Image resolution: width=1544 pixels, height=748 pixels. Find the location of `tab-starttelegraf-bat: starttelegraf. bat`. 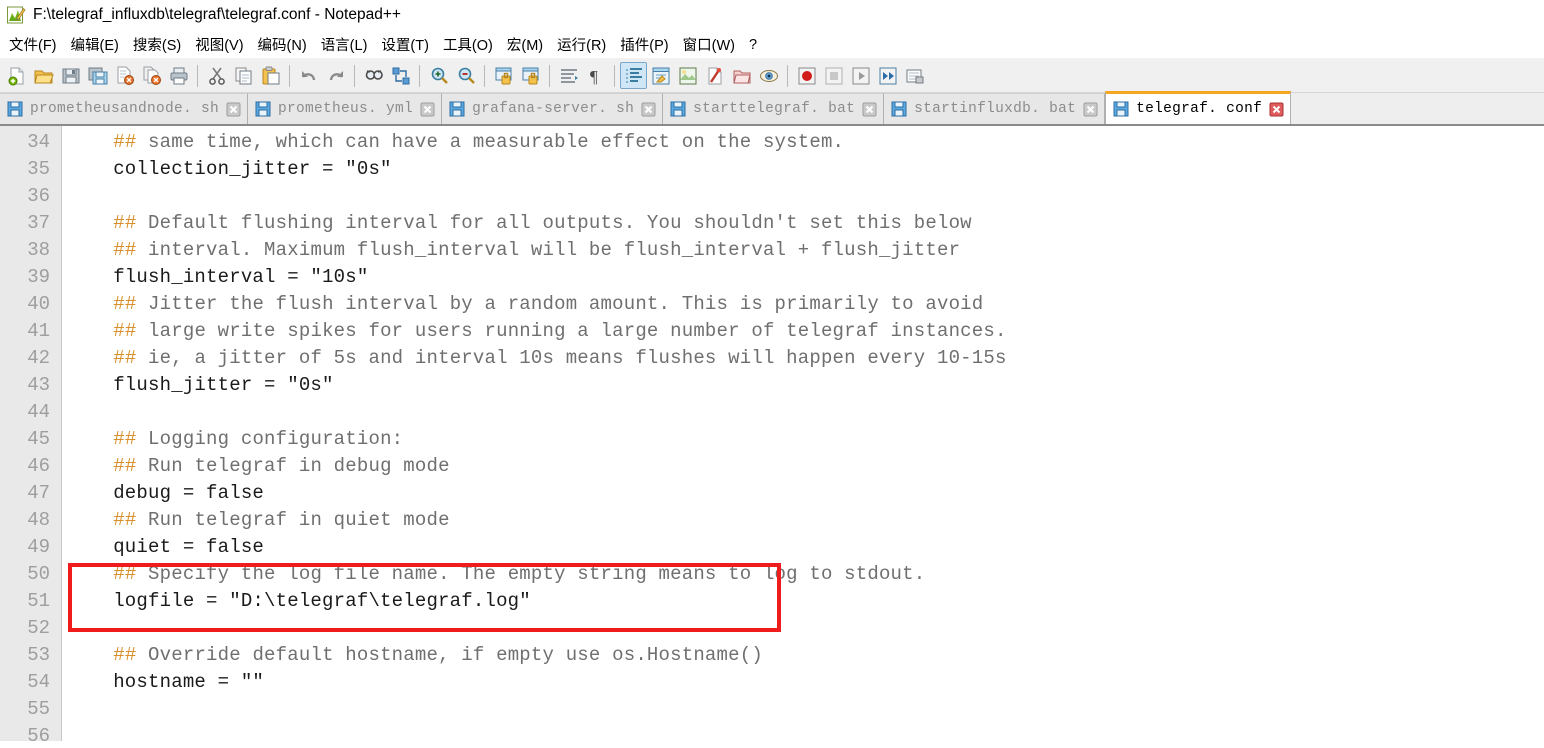

tab-starttelegraf-bat: starttelegraf. bat is located at coordinates (774, 108).